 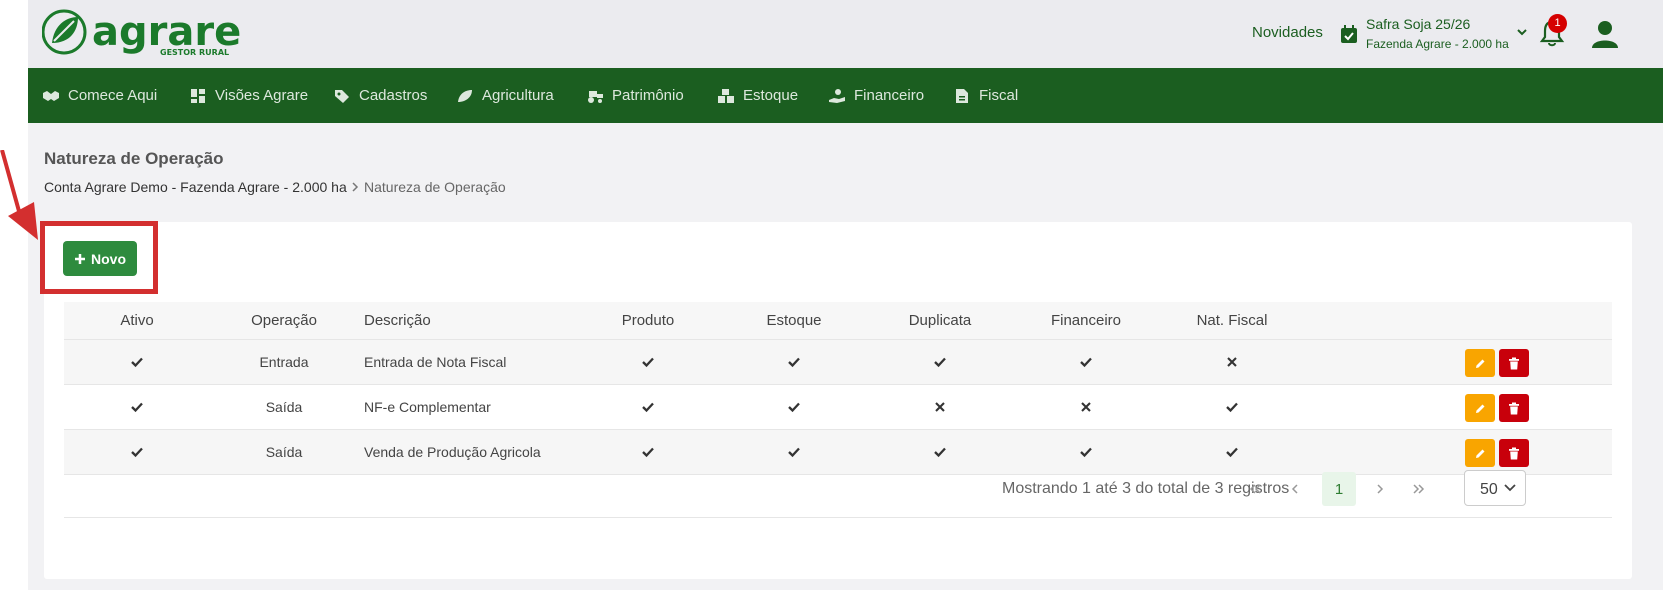 What do you see at coordinates (1557, 23) in the screenshot?
I see `notification-badge: 1` at bounding box center [1557, 23].